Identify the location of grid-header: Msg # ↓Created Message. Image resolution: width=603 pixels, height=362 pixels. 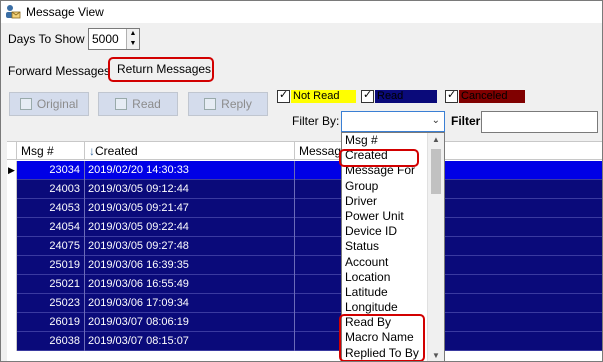
(304, 151).